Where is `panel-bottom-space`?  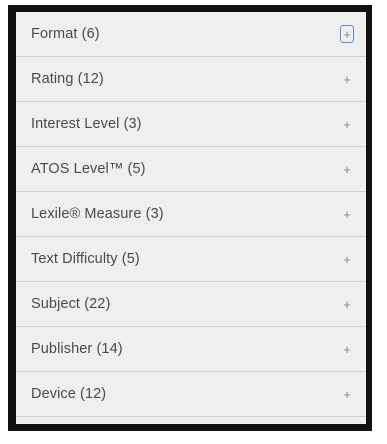
panel-bottom-space is located at coordinates (191, 420).